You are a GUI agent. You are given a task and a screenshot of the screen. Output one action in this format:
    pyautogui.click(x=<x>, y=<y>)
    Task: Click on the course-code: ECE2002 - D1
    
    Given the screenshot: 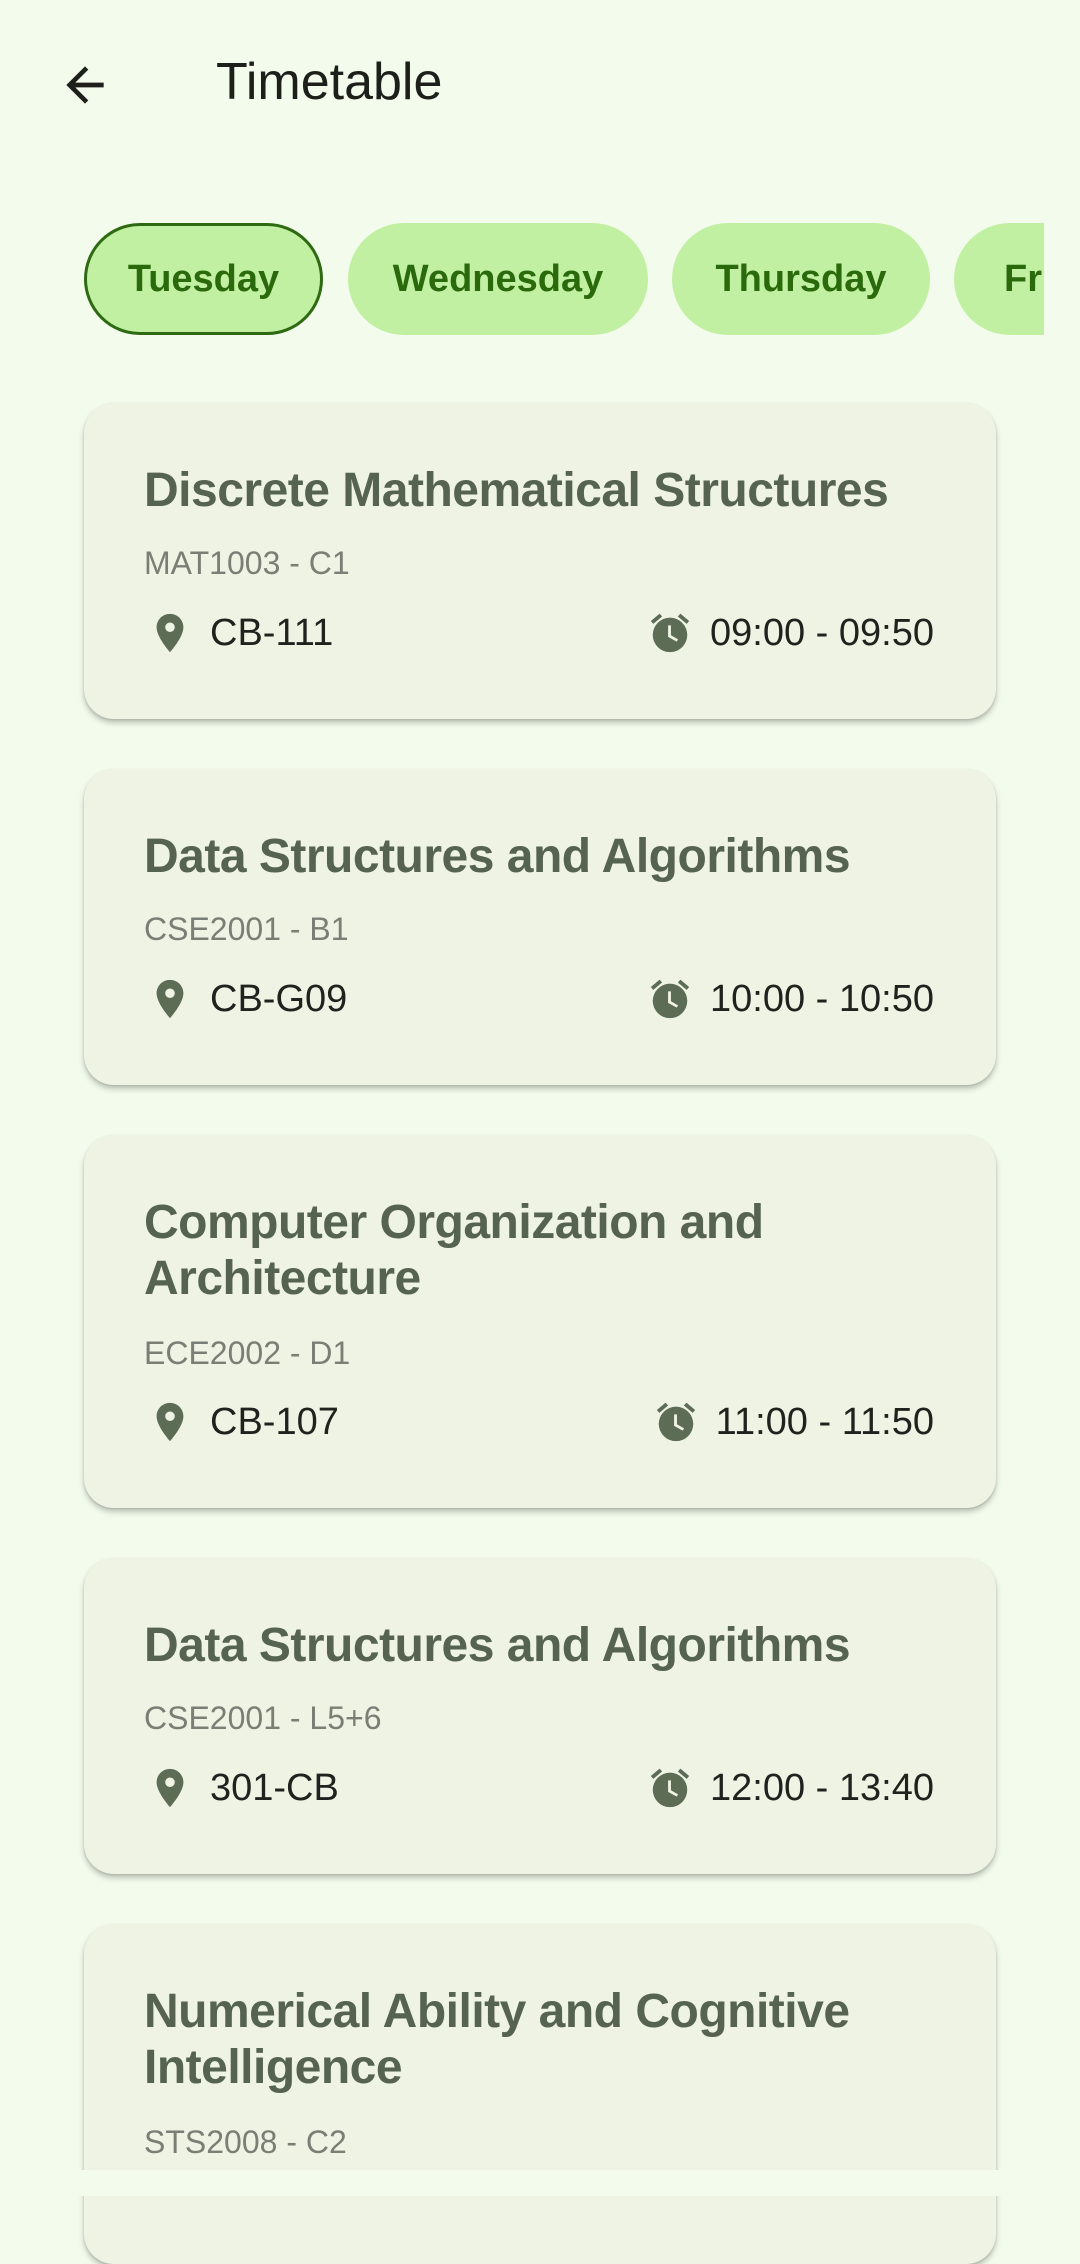 What is the action you would take?
    pyautogui.click(x=247, y=1353)
    